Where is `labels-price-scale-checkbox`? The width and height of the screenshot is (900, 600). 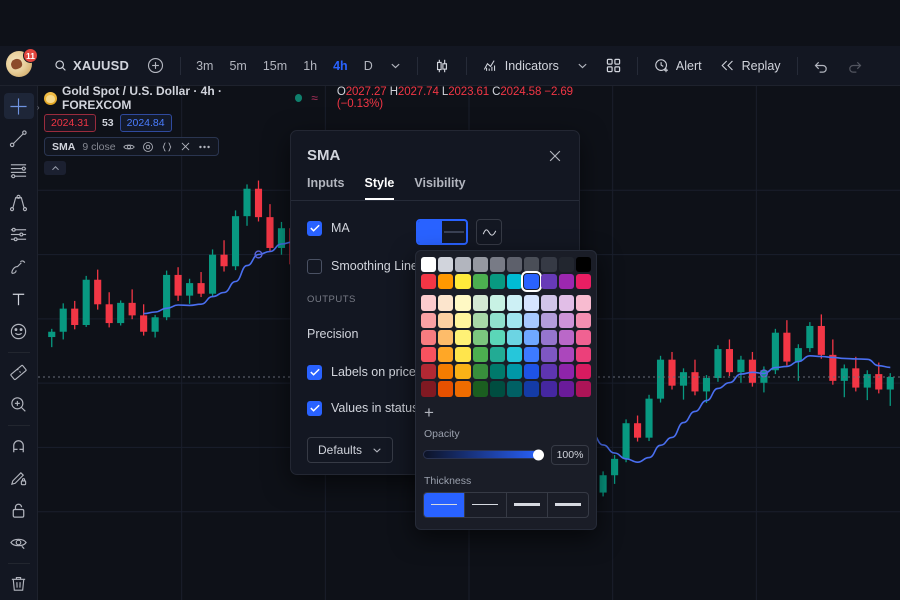 labels-price-scale-checkbox is located at coordinates (314, 372).